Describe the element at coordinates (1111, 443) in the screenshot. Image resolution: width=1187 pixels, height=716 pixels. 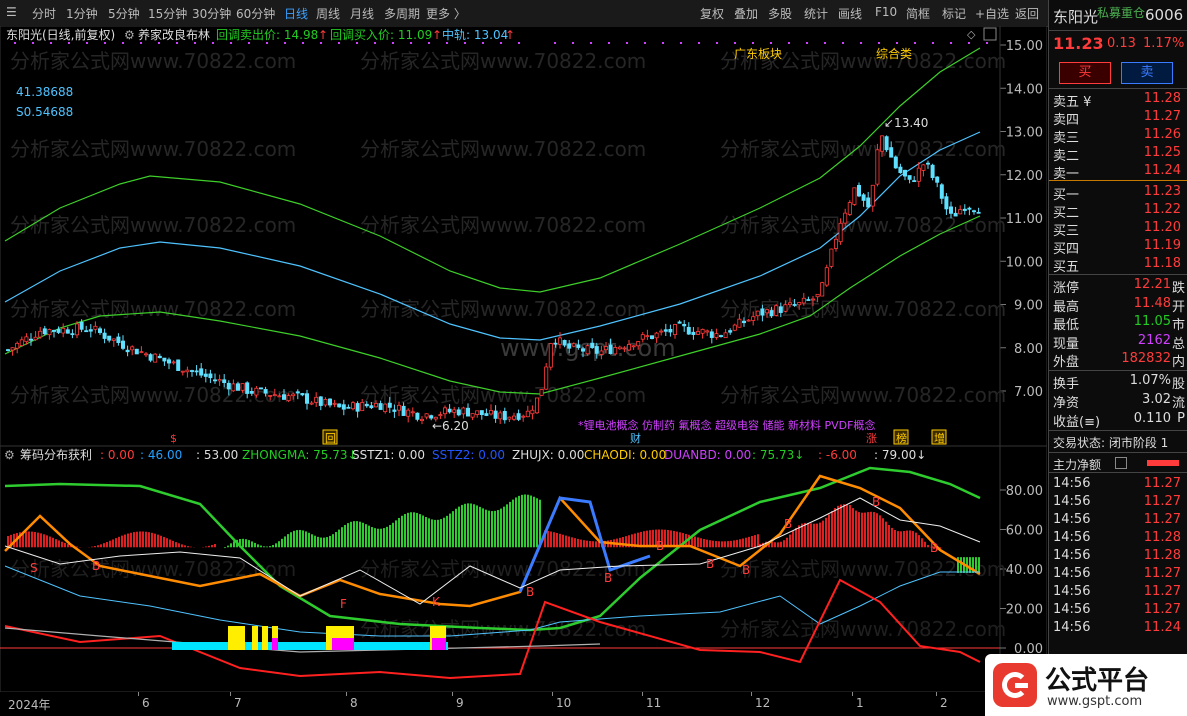
I see `trade-status: 交易状态: 闭市阶段 1` at that location.